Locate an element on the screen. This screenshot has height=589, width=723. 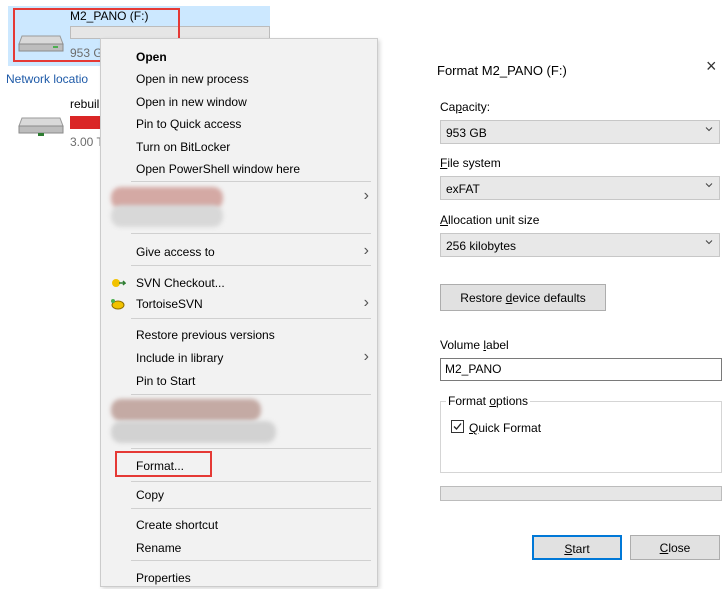
drive-name: M2_PANO (F:) is located at coordinates (109, 16).